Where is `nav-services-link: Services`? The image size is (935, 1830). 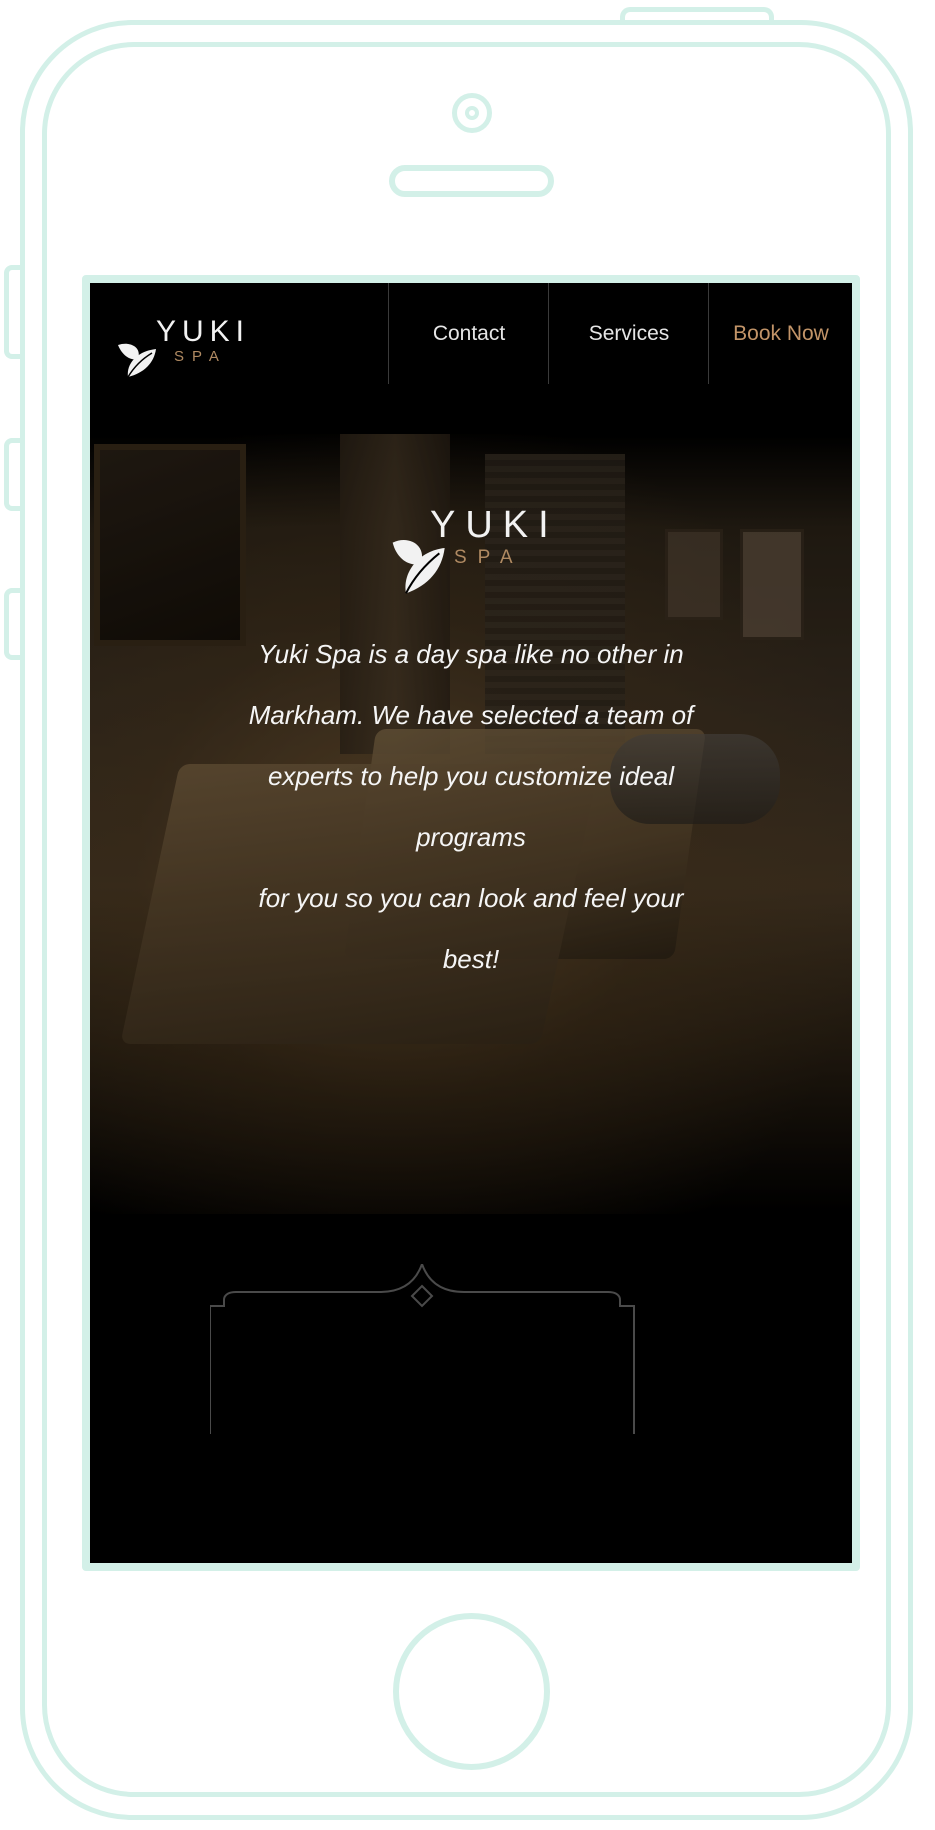 nav-services-link: Services is located at coordinates (628, 333).